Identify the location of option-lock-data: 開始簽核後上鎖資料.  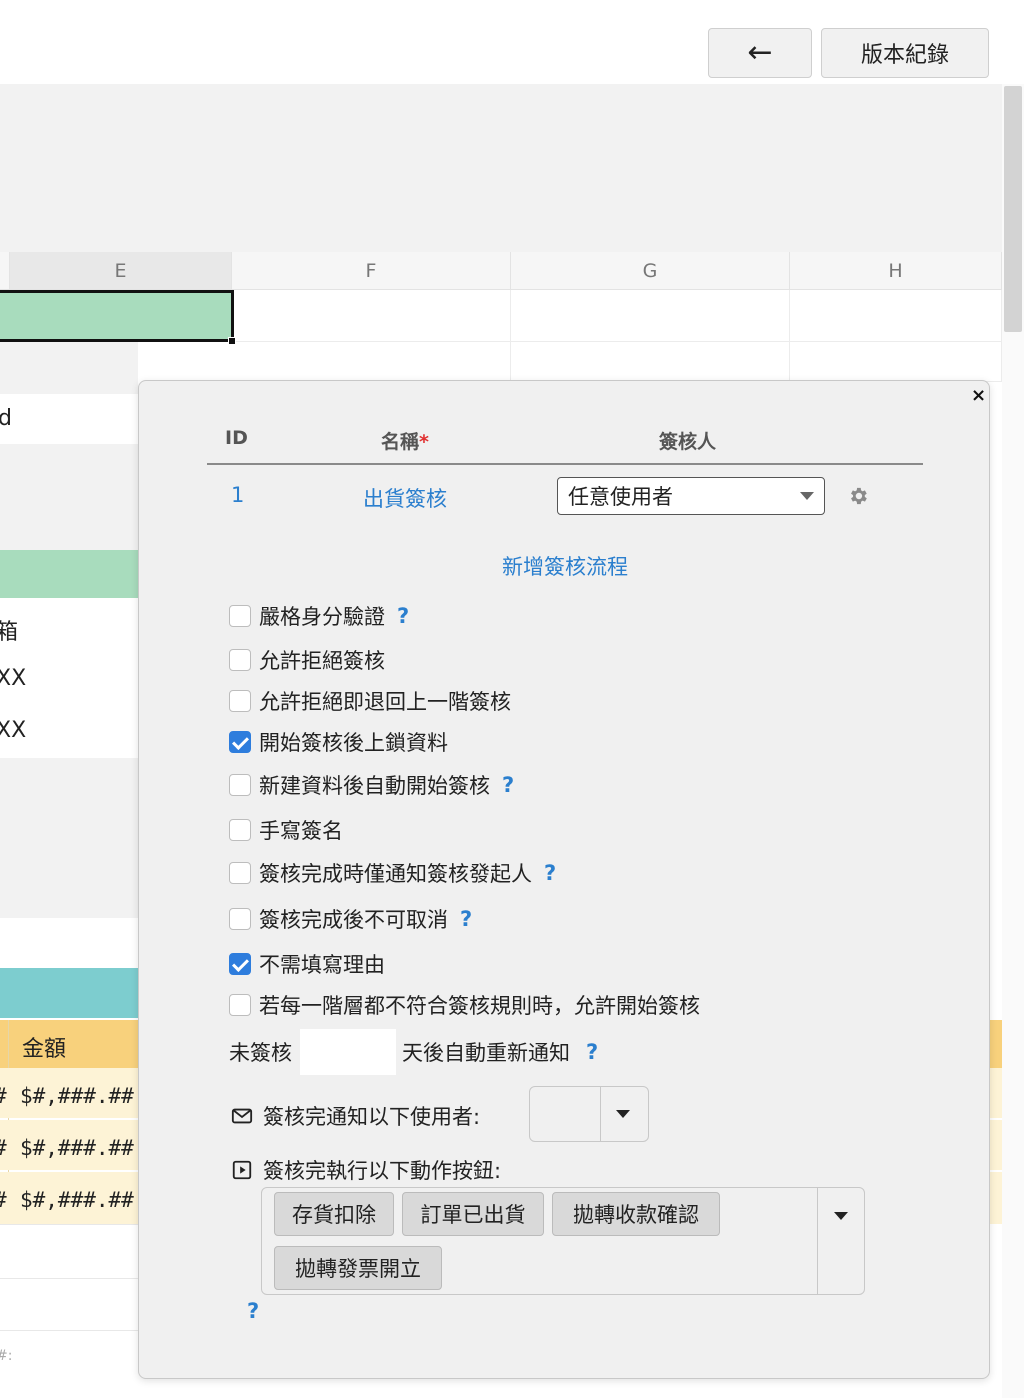
(338, 742).